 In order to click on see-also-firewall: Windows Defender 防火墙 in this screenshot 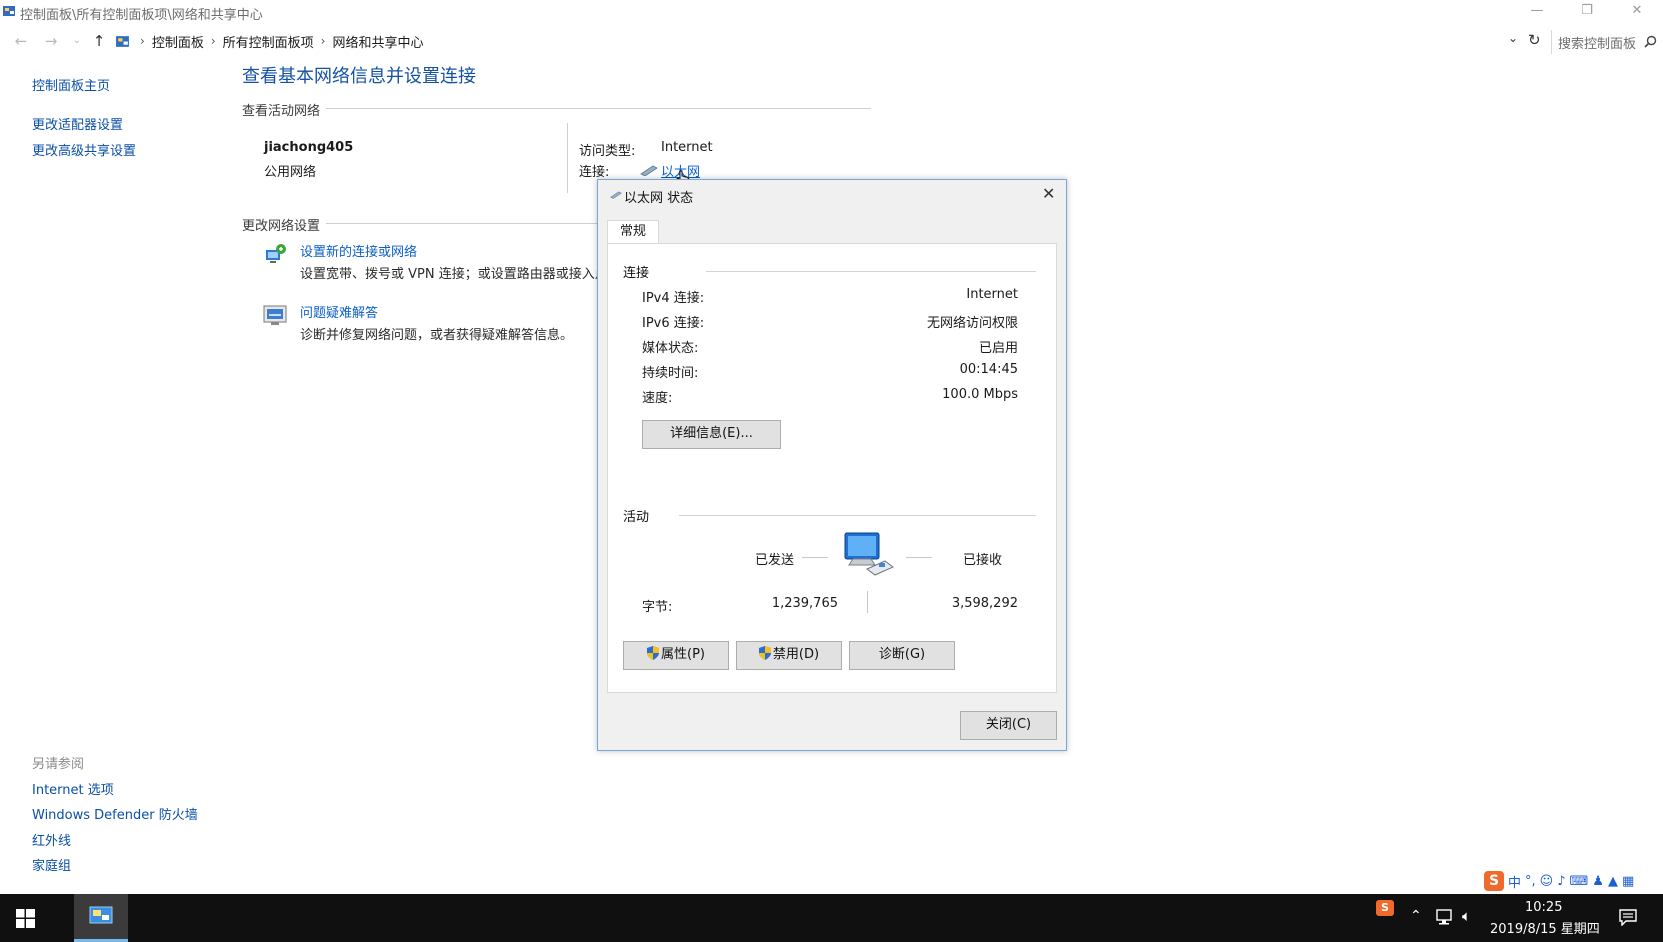, I will do `click(115, 813)`.